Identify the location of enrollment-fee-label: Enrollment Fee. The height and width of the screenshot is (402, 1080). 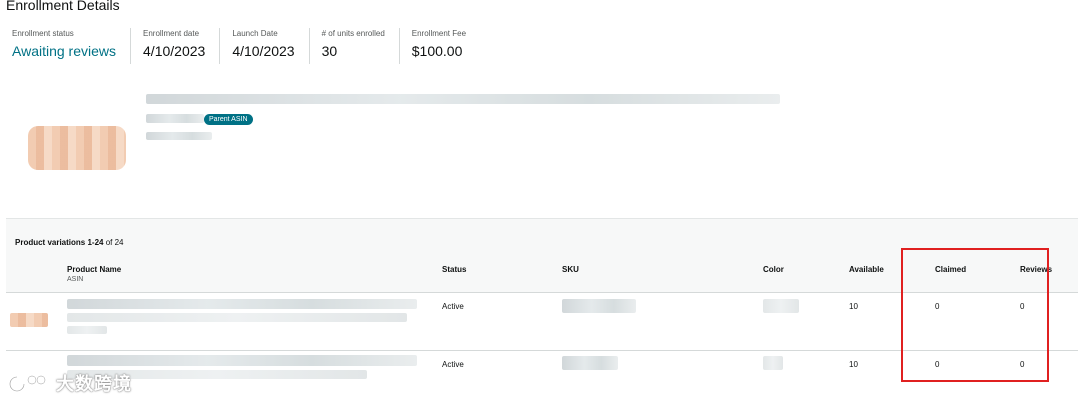
(439, 33).